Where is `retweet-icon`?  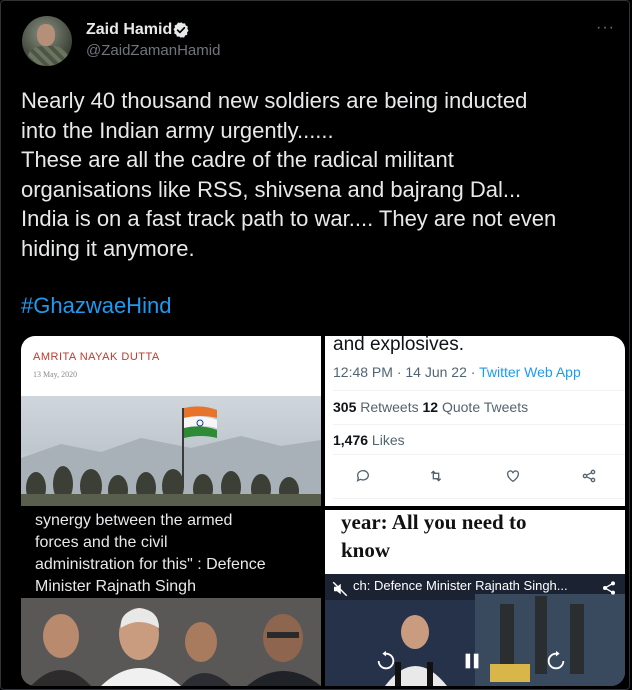
retweet-icon is located at coordinates (436, 476).